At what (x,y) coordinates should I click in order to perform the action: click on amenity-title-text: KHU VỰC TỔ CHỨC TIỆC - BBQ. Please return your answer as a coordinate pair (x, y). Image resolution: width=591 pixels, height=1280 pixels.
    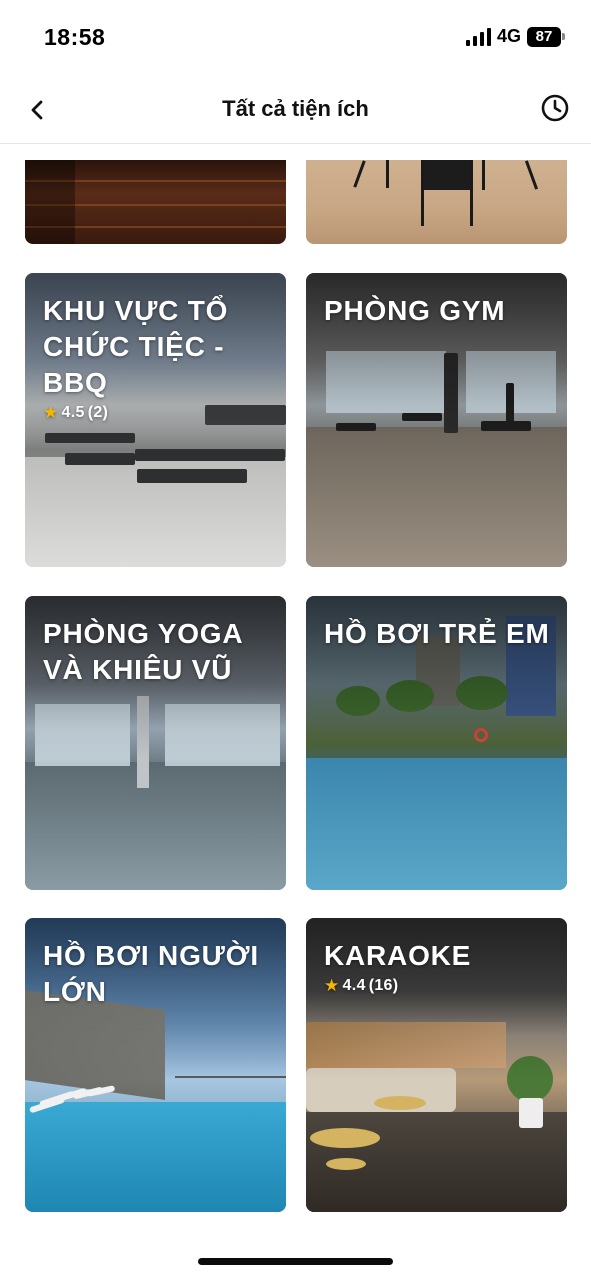
    Looking at the image, I should click on (136, 346).